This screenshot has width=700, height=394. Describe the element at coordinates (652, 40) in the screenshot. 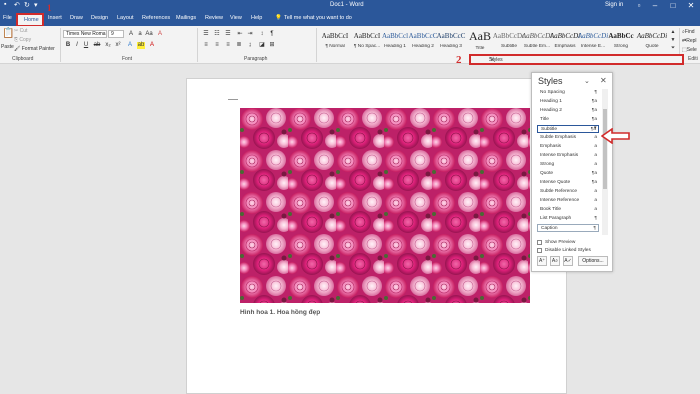

I see `style-quote: AaBbCcDi Quote` at that location.